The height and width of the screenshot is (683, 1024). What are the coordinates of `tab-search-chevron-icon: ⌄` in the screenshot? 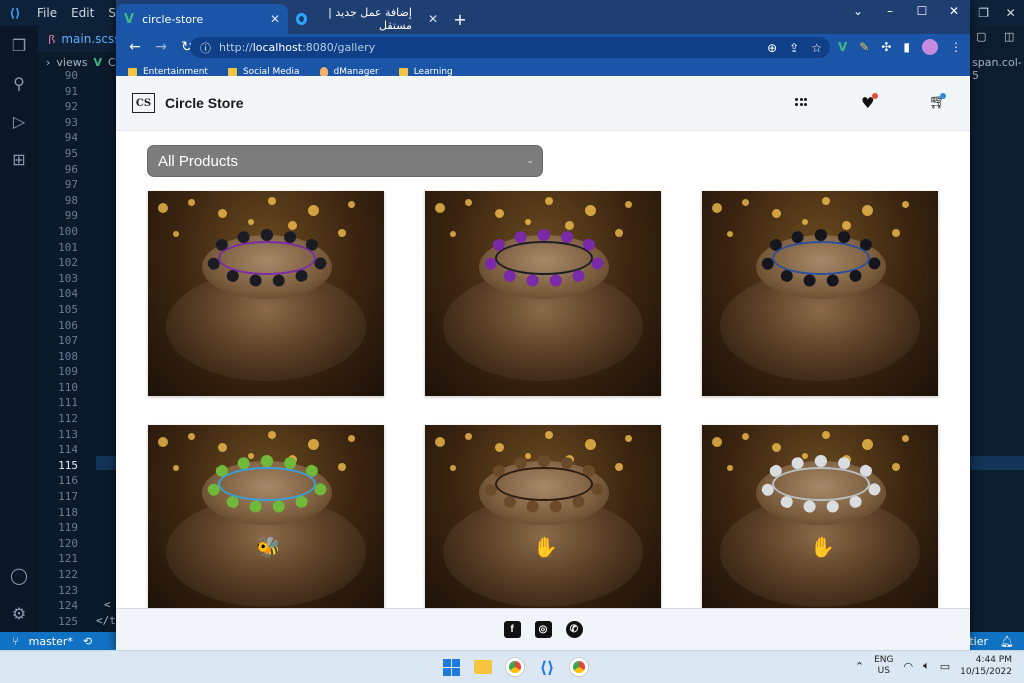 It's located at (858, 11).